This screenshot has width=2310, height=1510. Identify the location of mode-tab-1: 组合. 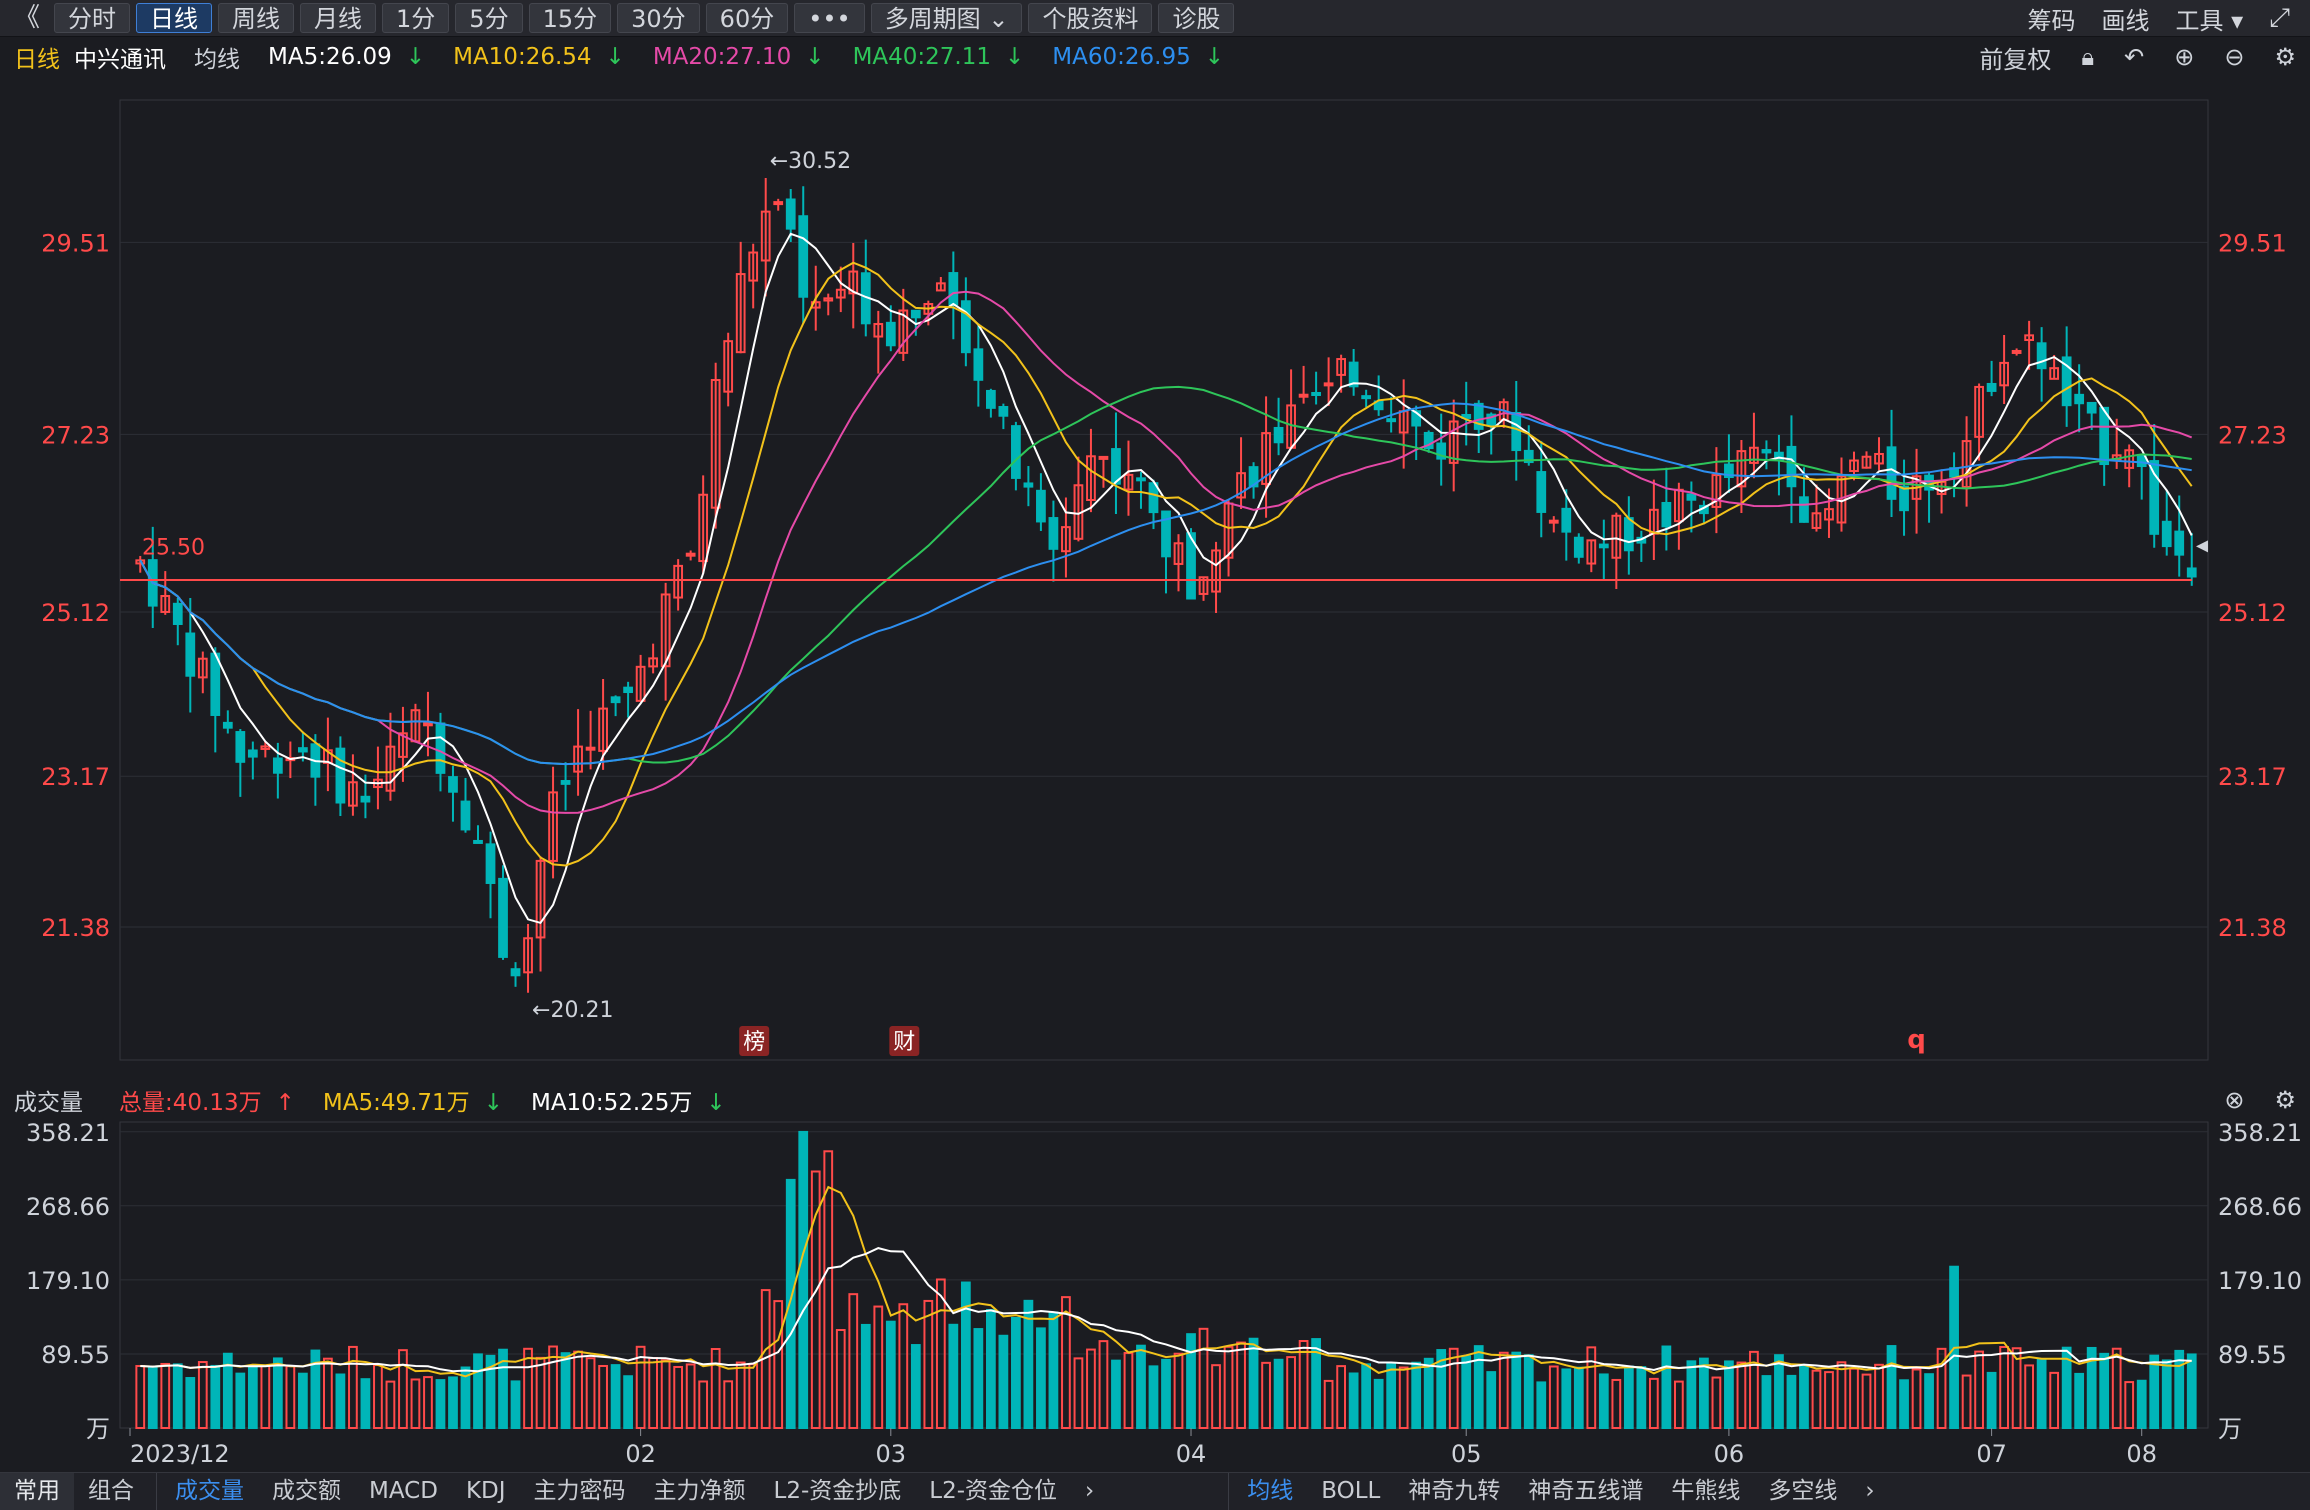
(111, 1491).